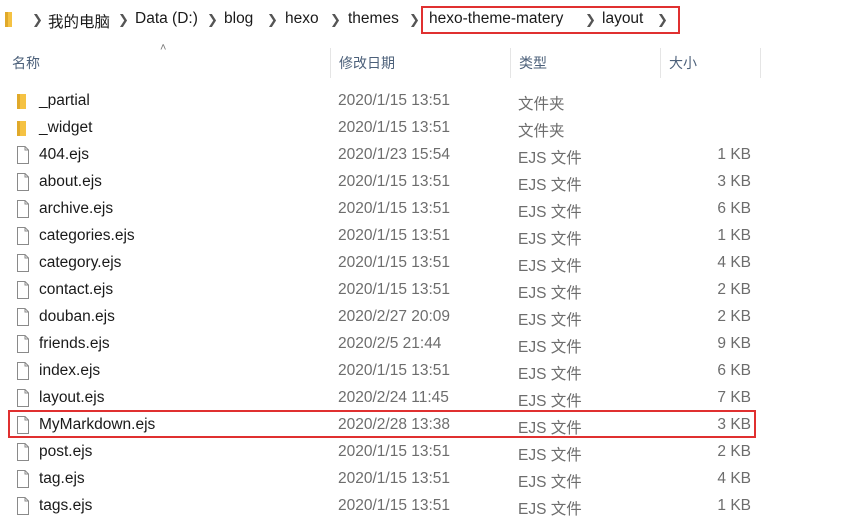 The image size is (854, 532). What do you see at coordinates (70, 181) in the screenshot?
I see `file-name: about.ejs` at bounding box center [70, 181].